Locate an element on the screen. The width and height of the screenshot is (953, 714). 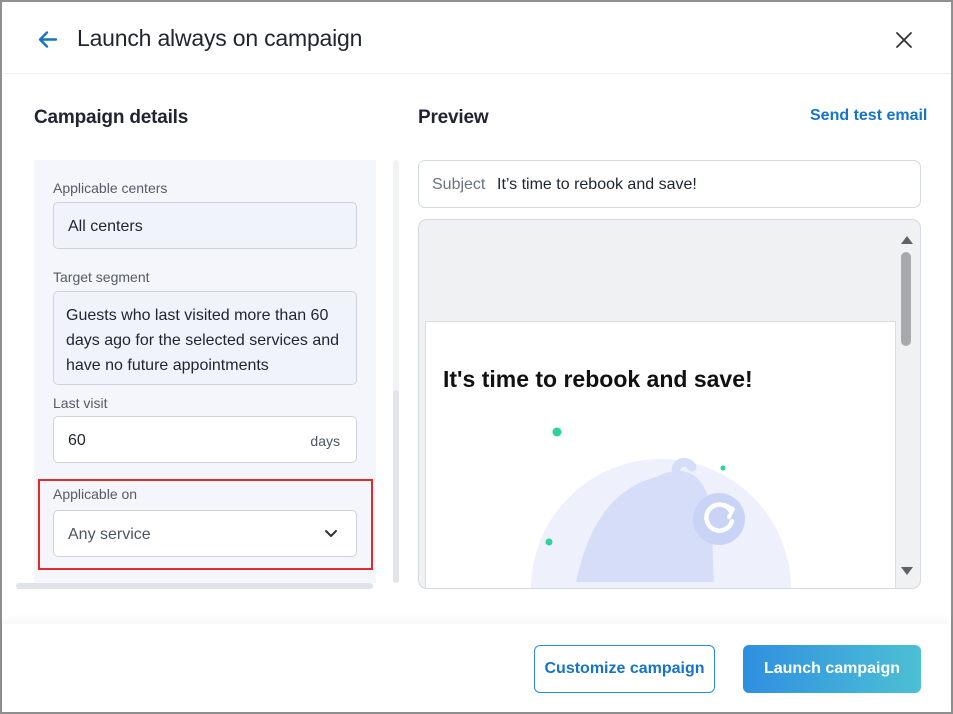
preview-scrollbar is located at coordinates (907, 405).